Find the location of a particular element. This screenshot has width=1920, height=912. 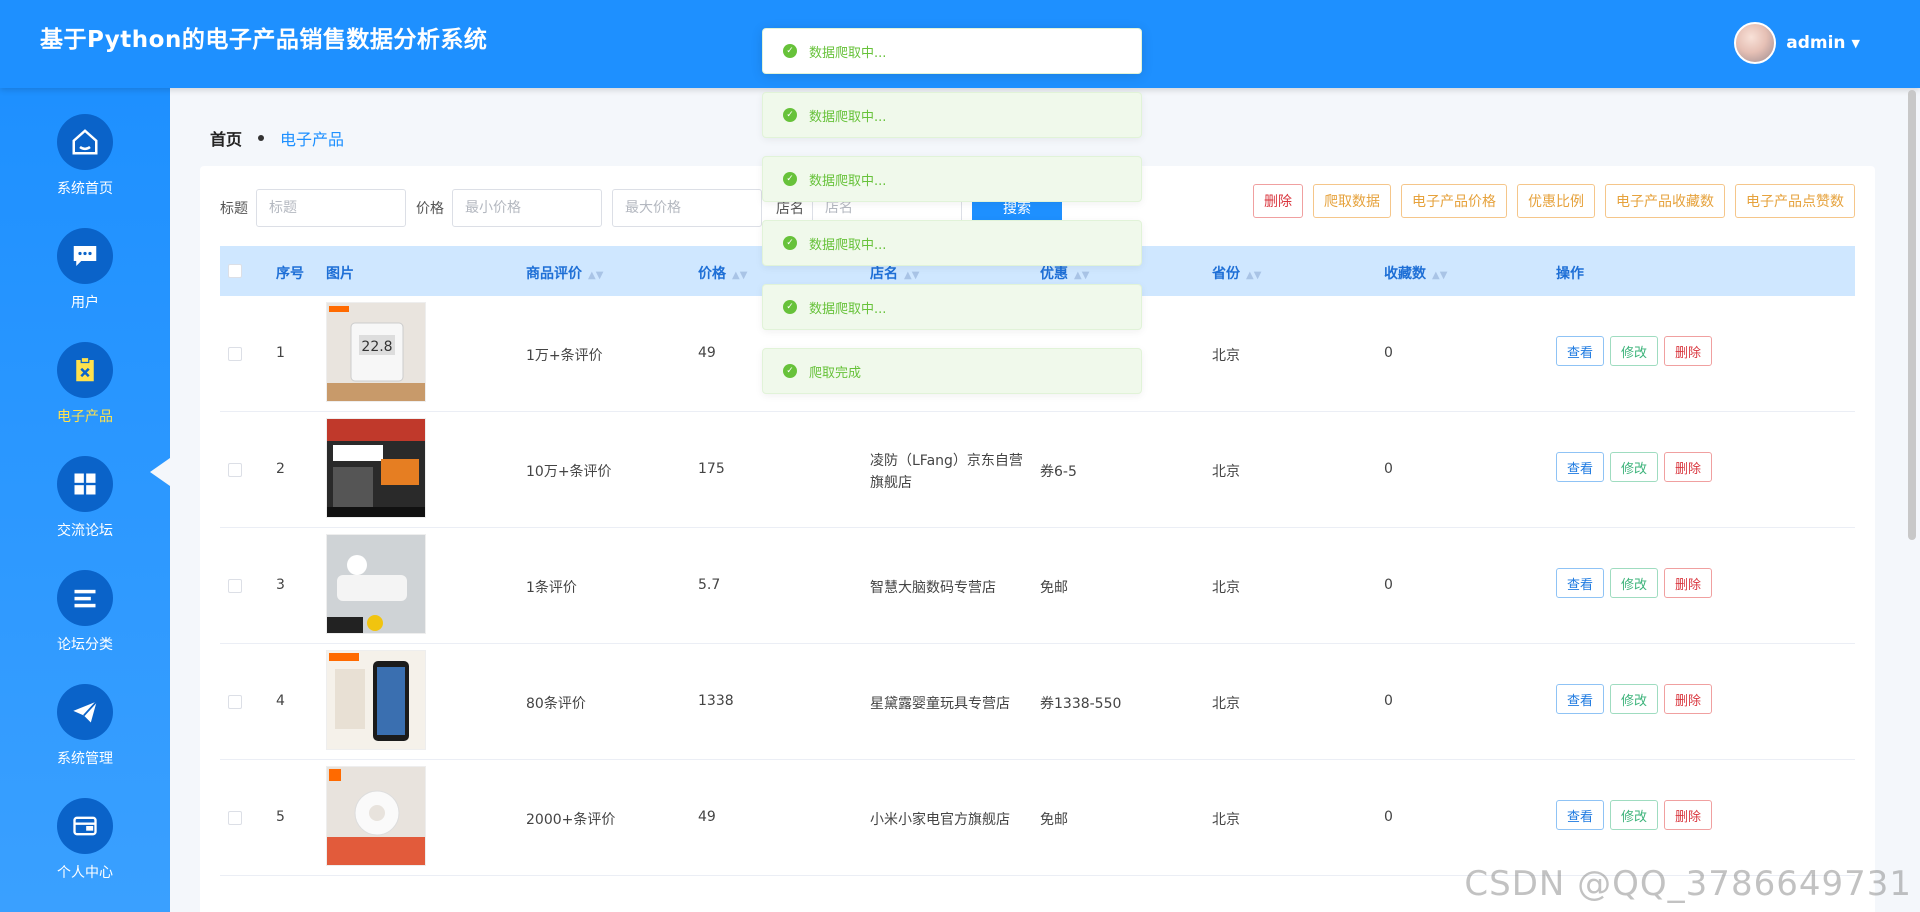

table-row: 3 1条评价 5.7 智慧大脑数码专营店 免邮 北京 0 查看 修改 删除 is located at coordinates (1037, 586).